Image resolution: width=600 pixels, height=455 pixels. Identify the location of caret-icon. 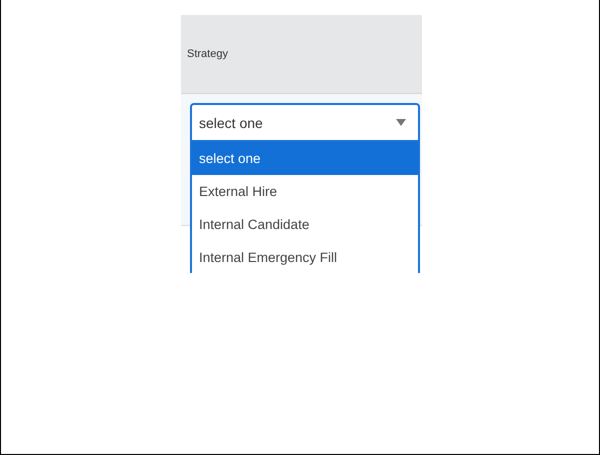
(401, 122).